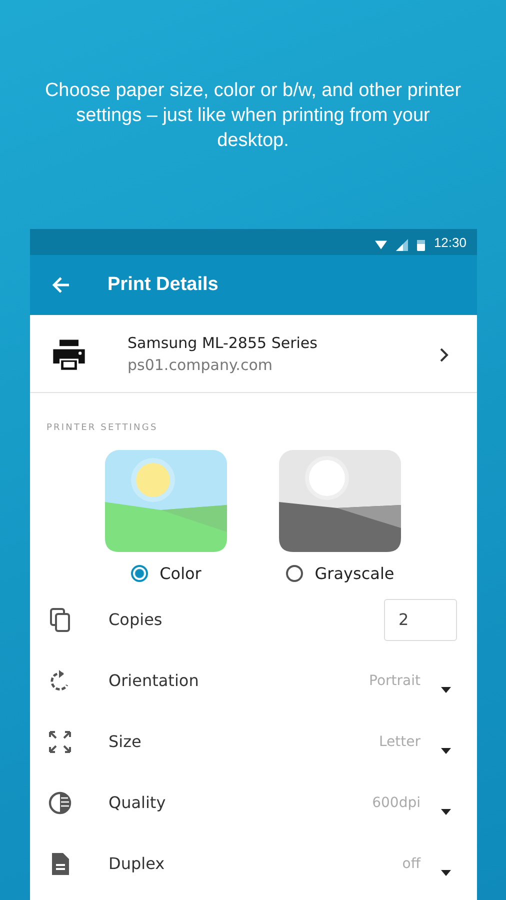 The image size is (506, 900). I want to click on status-time: 12:30, so click(450, 242).